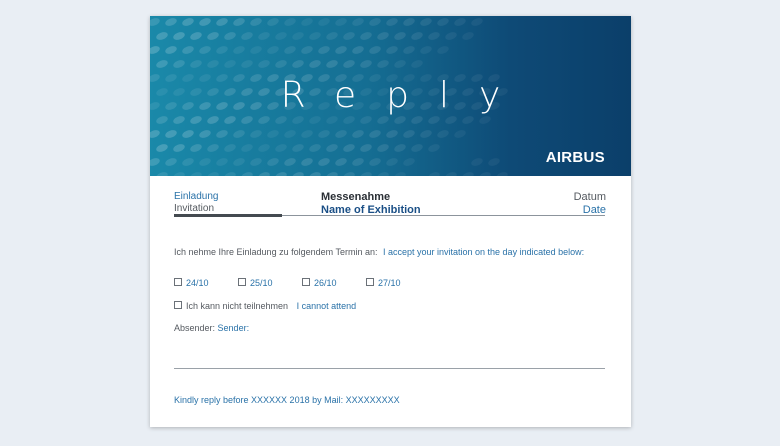  What do you see at coordinates (191, 283) in the screenshot?
I see `date-option-1: 24/10` at bounding box center [191, 283].